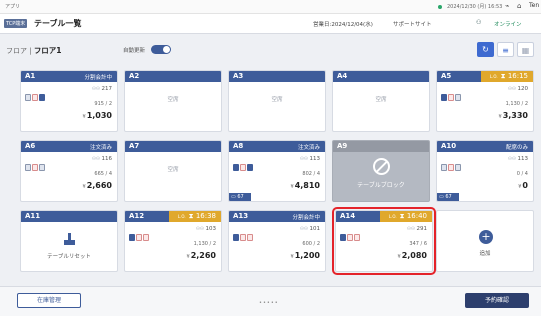  I want to click on table-subtotal: 915 / 2, so click(103, 104).